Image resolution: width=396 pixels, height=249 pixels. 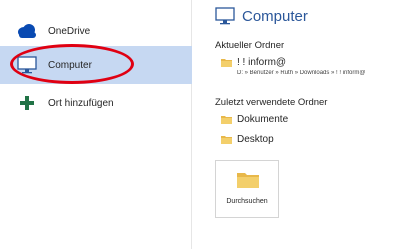 I want to click on recent-folder-item: Dokumente, so click(x=254, y=119).